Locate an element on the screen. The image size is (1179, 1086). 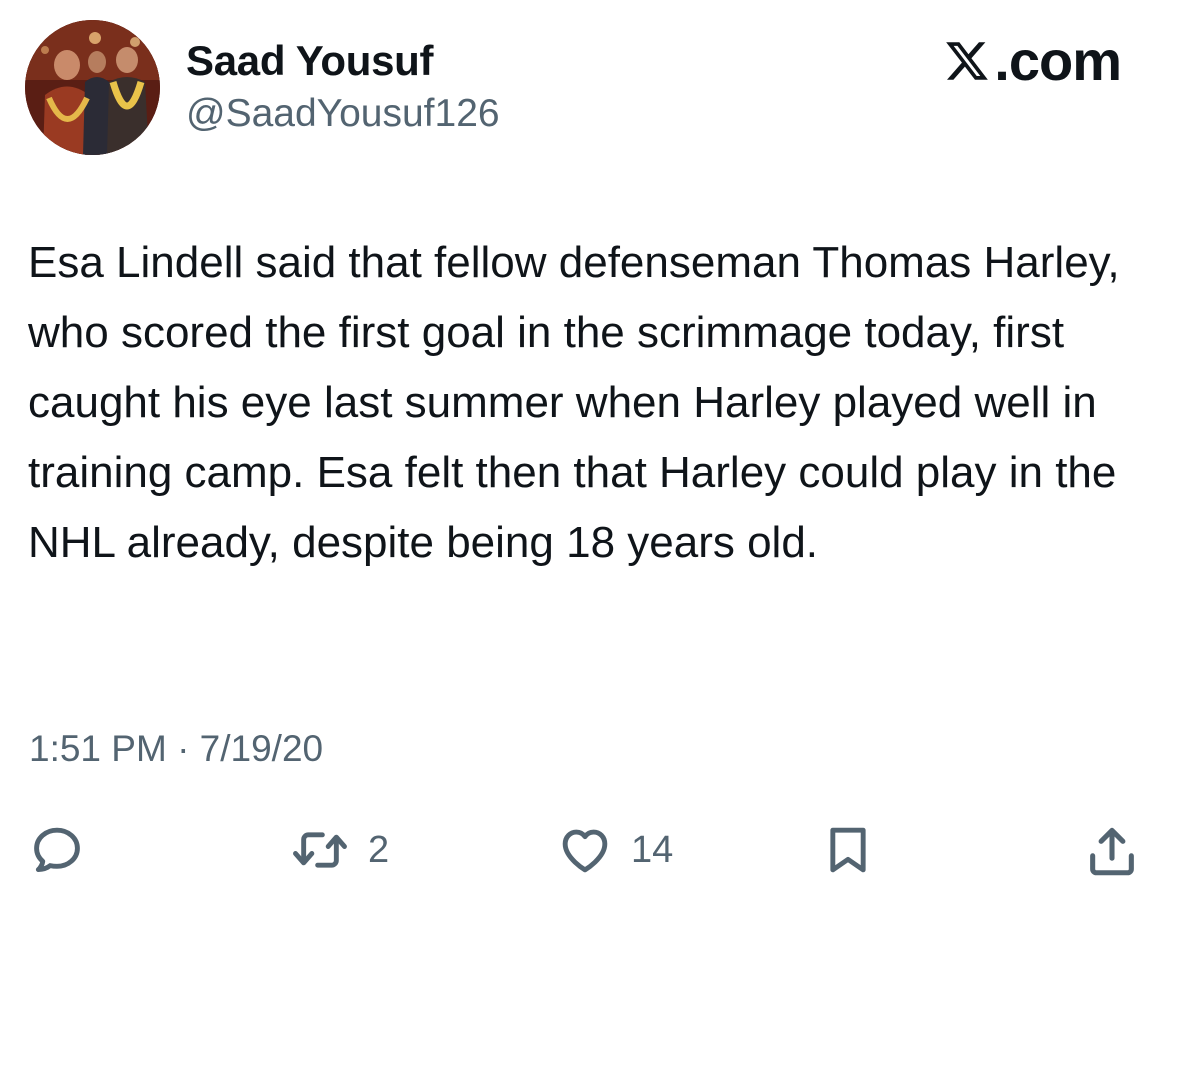
retweet-icon is located at coordinates (320, 850).